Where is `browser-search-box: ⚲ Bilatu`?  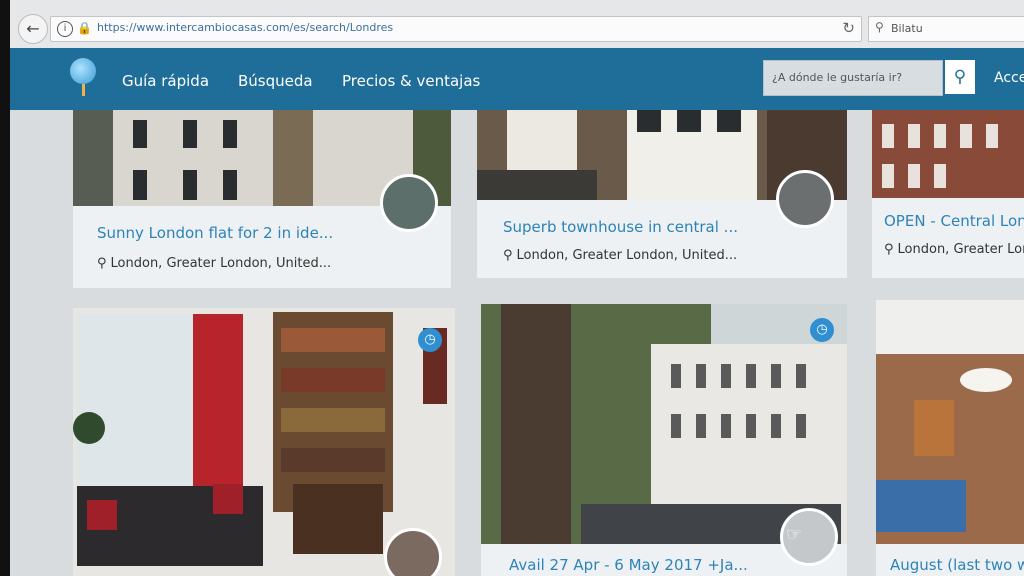 browser-search-box: ⚲ Bilatu is located at coordinates (946, 29).